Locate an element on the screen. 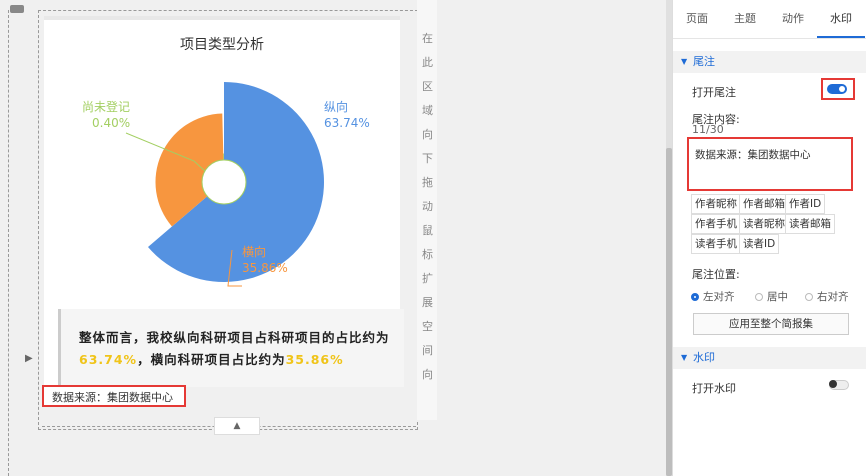 This screenshot has width=866, height=476. resize-handle-icon: ▲ is located at coordinates (237, 426).